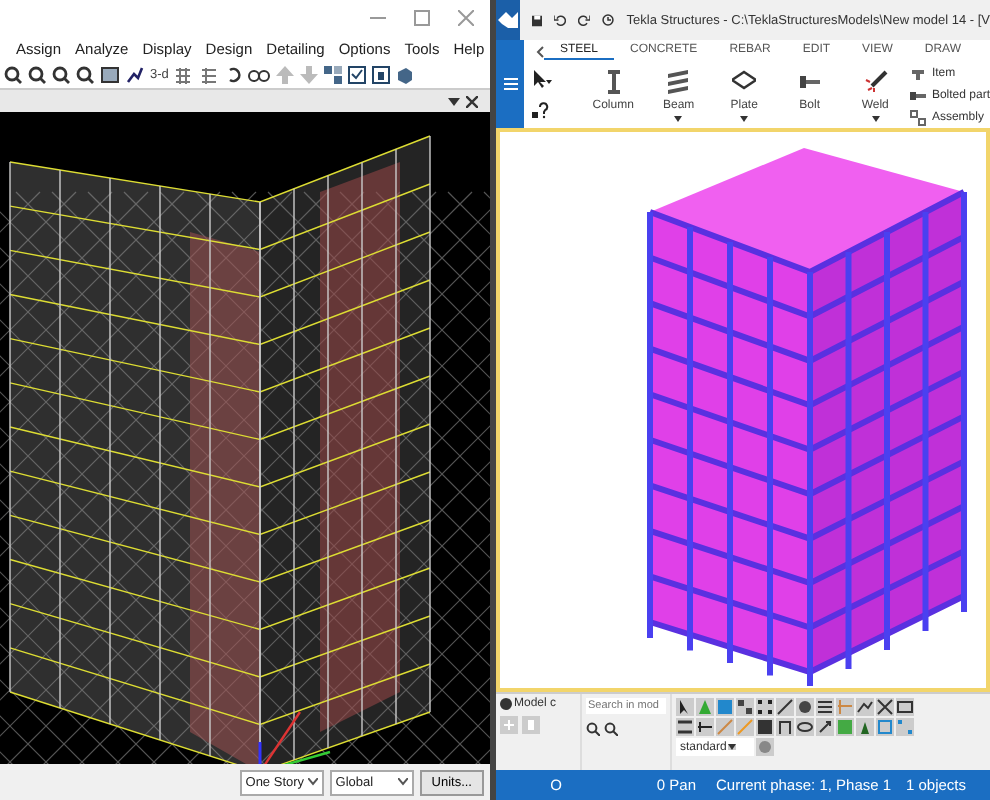 This screenshot has width=990, height=800. Describe the element at coordinates (678, 82) in the screenshot. I see `beam-icon` at that location.